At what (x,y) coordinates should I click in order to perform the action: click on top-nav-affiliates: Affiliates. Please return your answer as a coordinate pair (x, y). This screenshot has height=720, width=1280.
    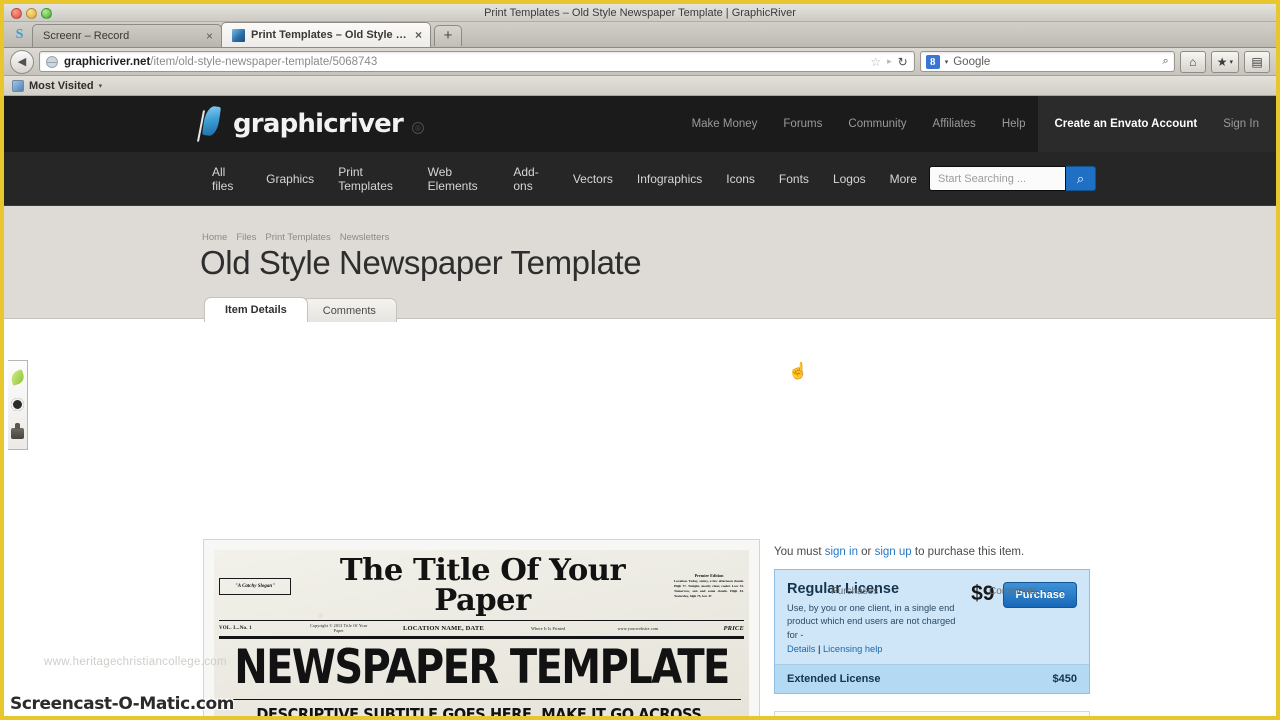
    Looking at the image, I should click on (954, 124).